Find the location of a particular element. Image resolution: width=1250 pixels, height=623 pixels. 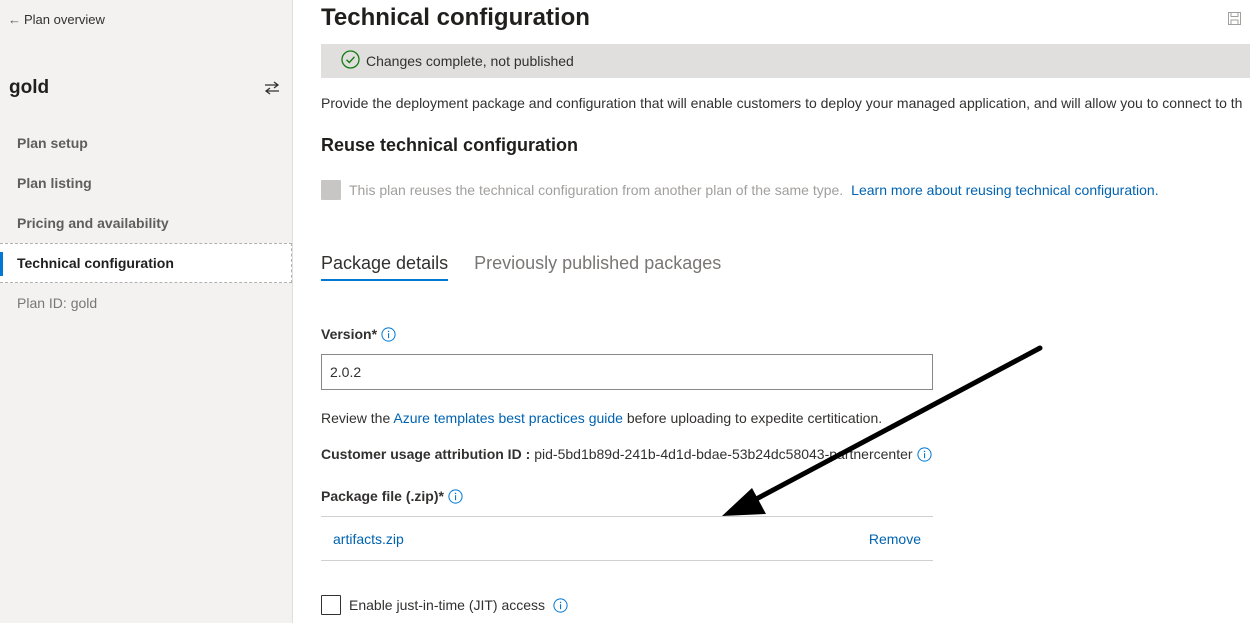

nav-item-label: Pricing and availability is located at coordinates (93, 223).